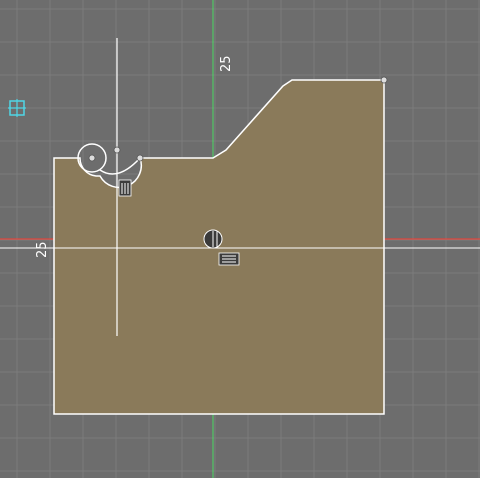  Describe the element at coordinates (17, 108) in the screenshot. I see `origin-crosshair-icon` at that location.